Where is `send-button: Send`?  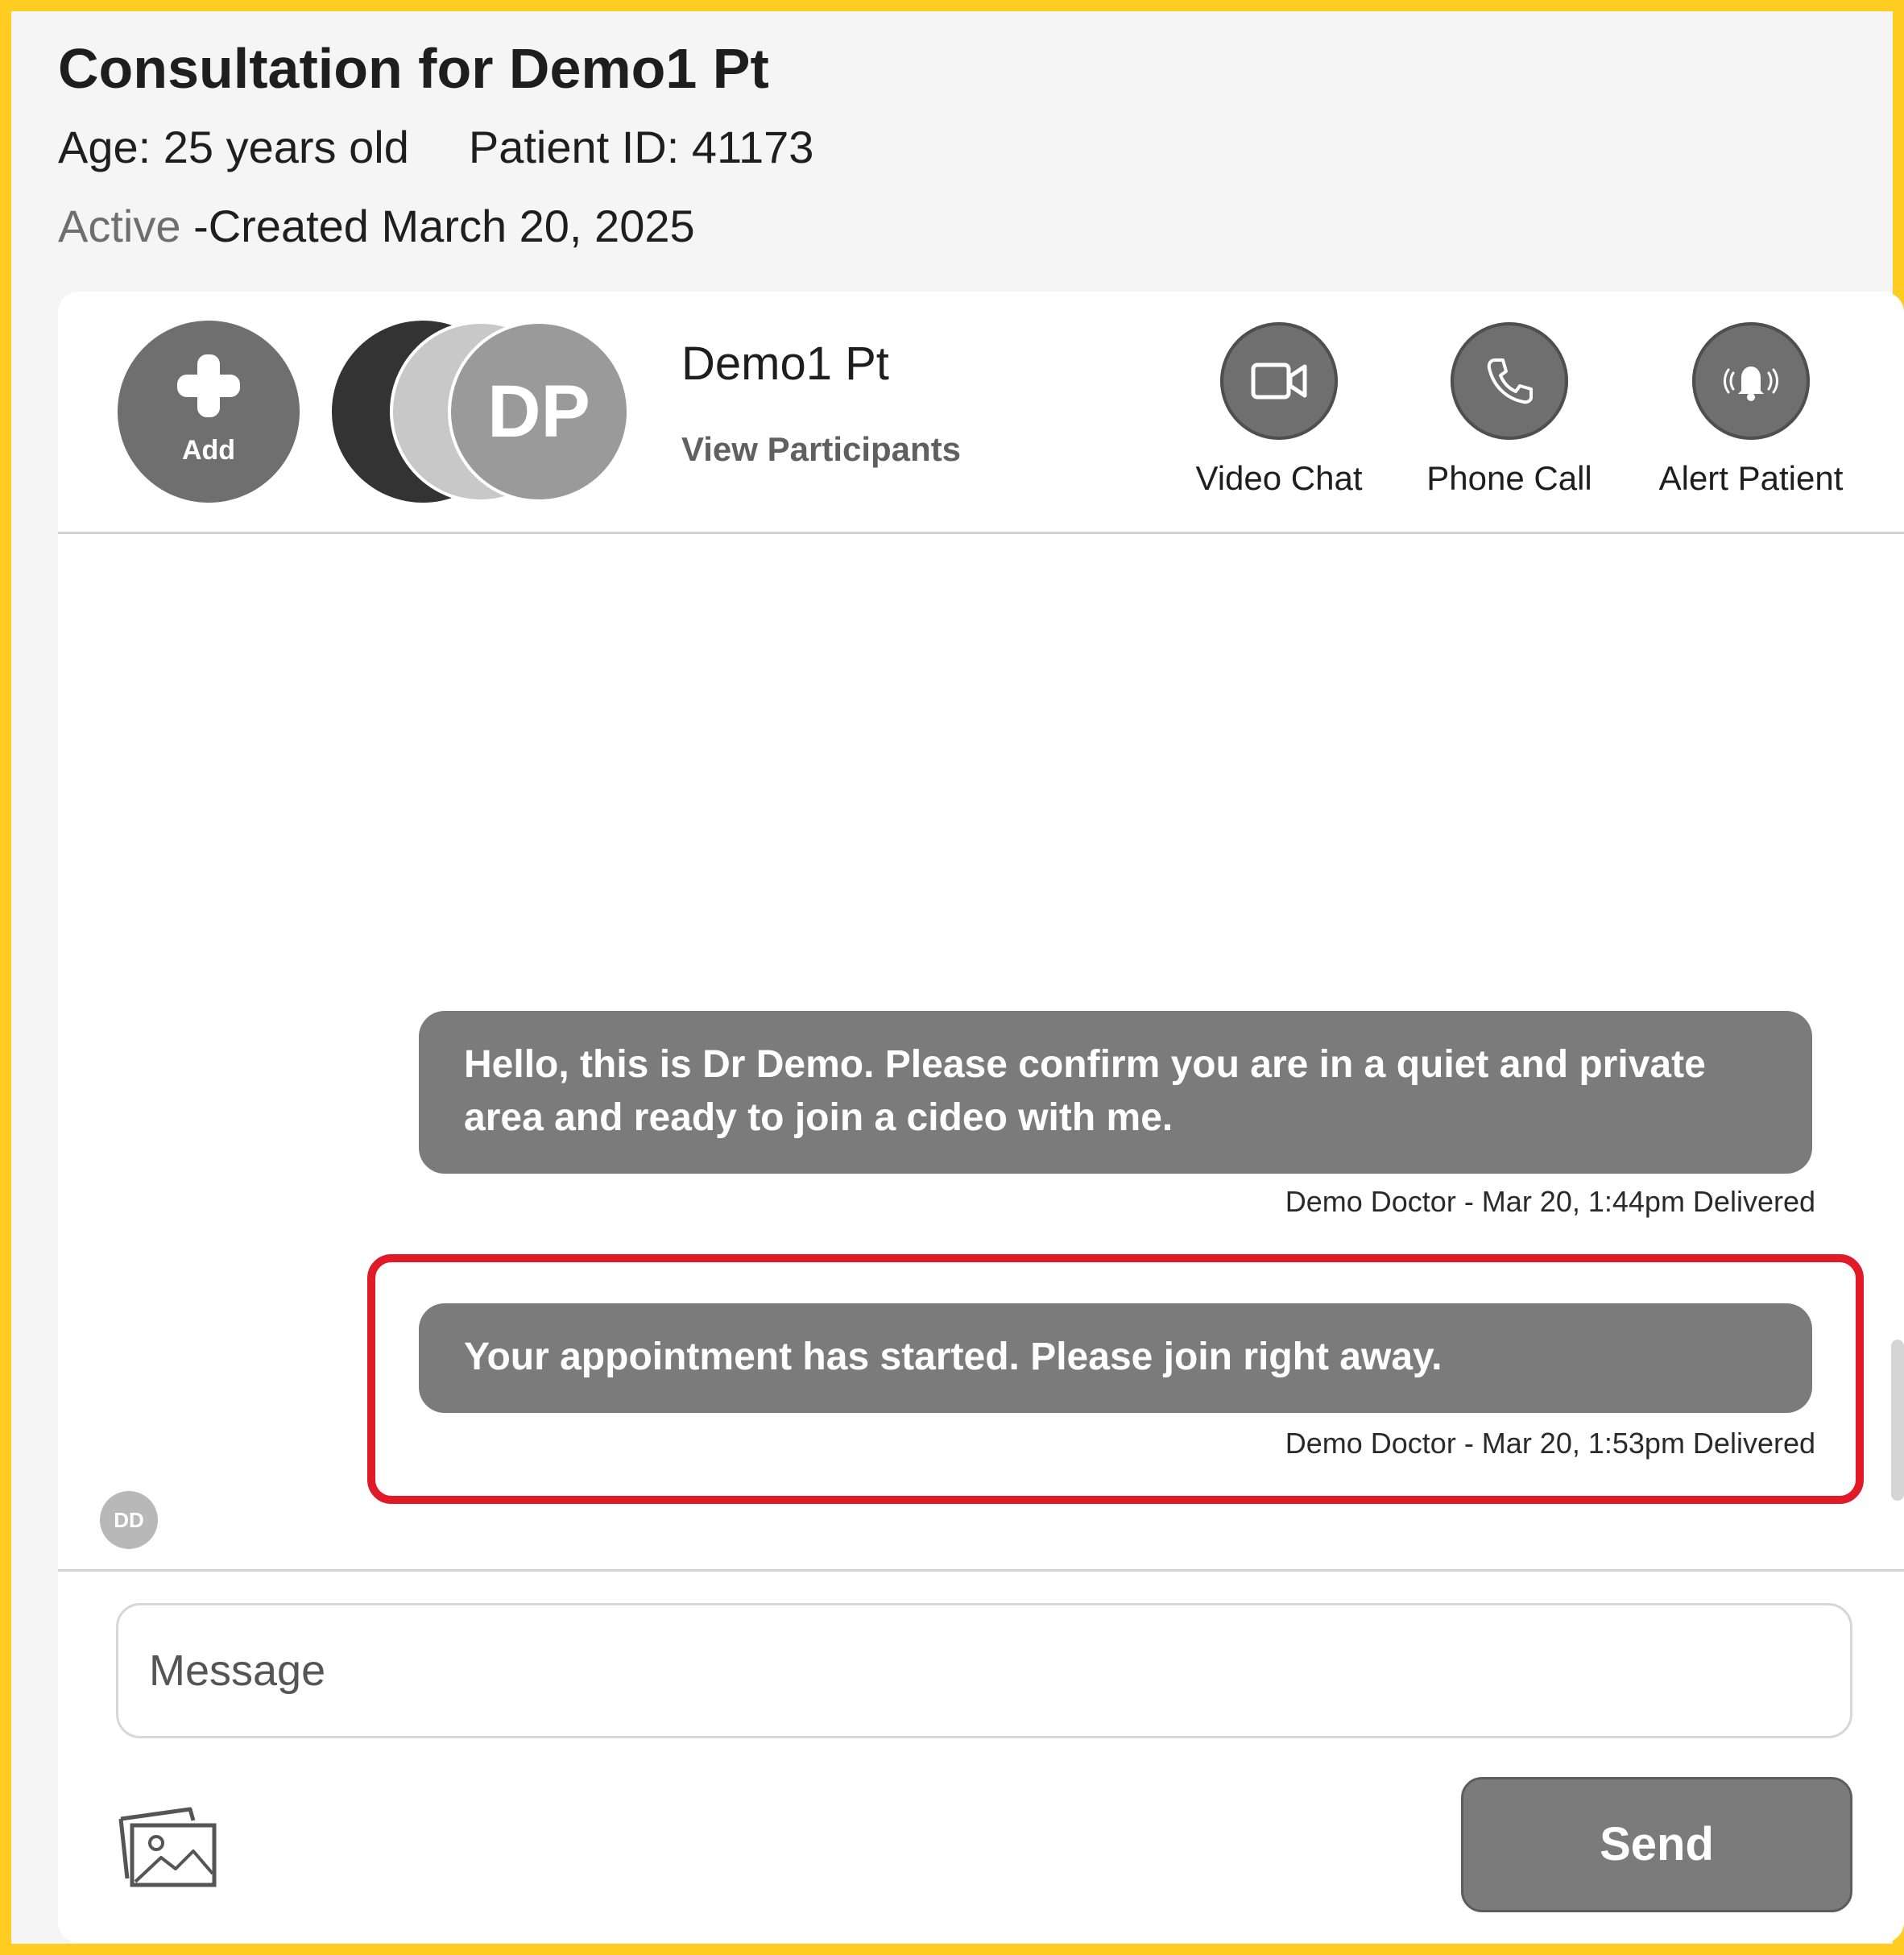
send-button: Send is located at coordinates (1657, 1844).